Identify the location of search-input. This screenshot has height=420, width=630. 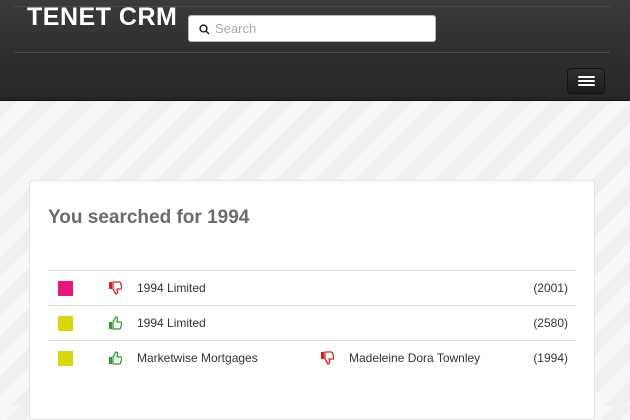
(320, 28).